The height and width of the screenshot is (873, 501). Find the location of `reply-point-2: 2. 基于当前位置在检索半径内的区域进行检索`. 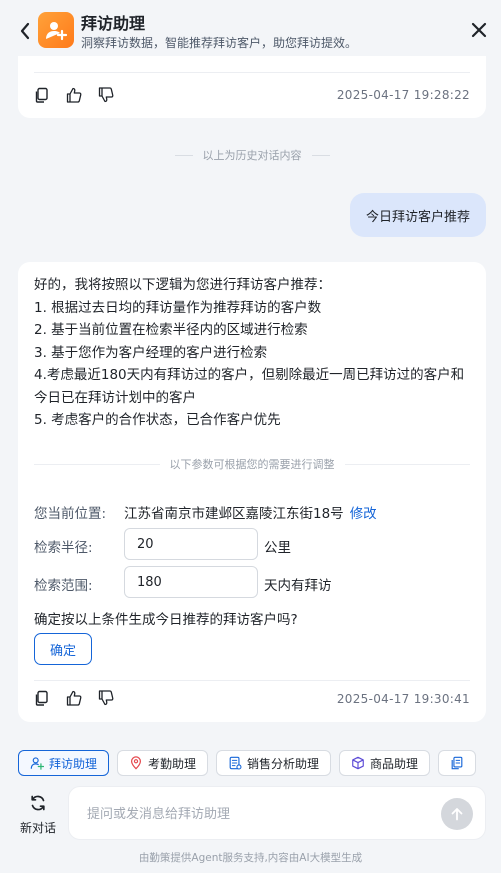

reply-point-2: 2. 基于当前位置在检索半径内的区域进行检索 is located at coordinates (171, 330).